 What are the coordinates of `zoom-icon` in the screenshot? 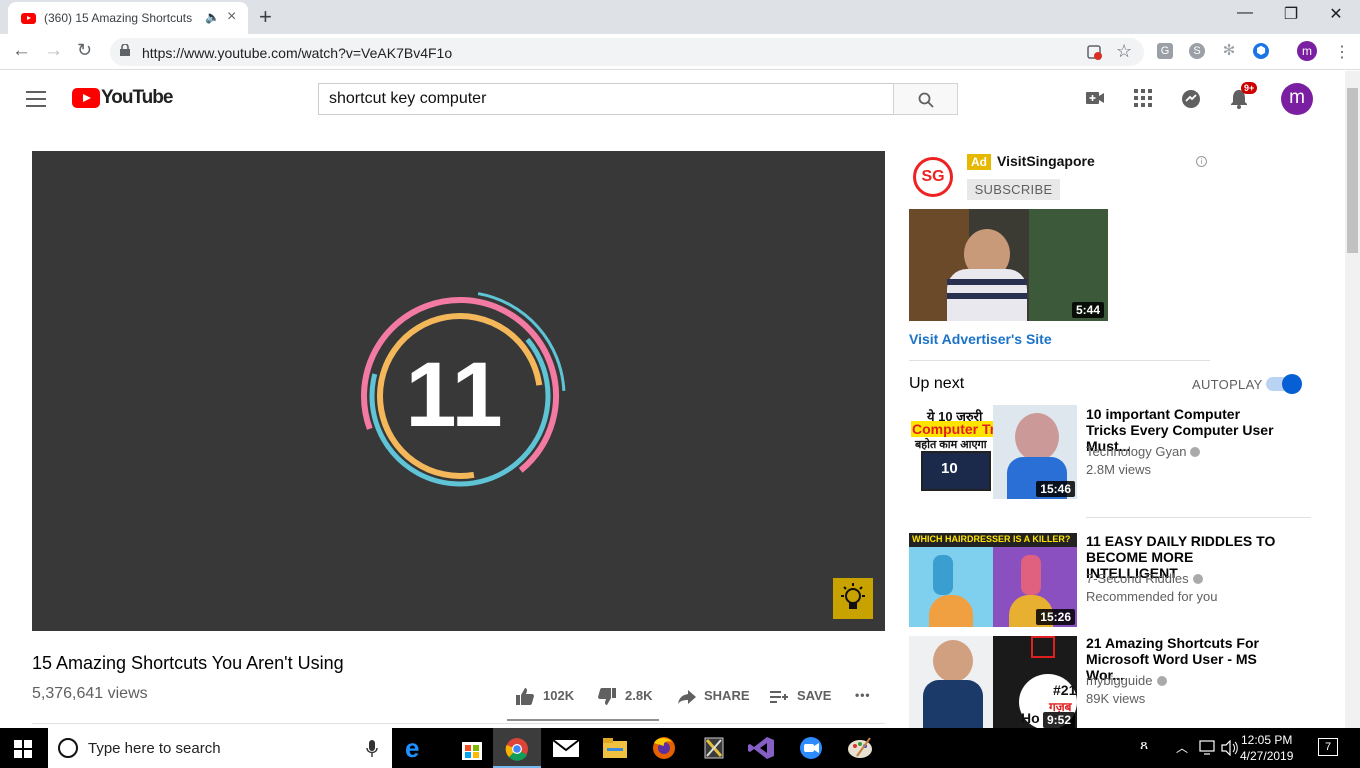 It's located at (811, 748).